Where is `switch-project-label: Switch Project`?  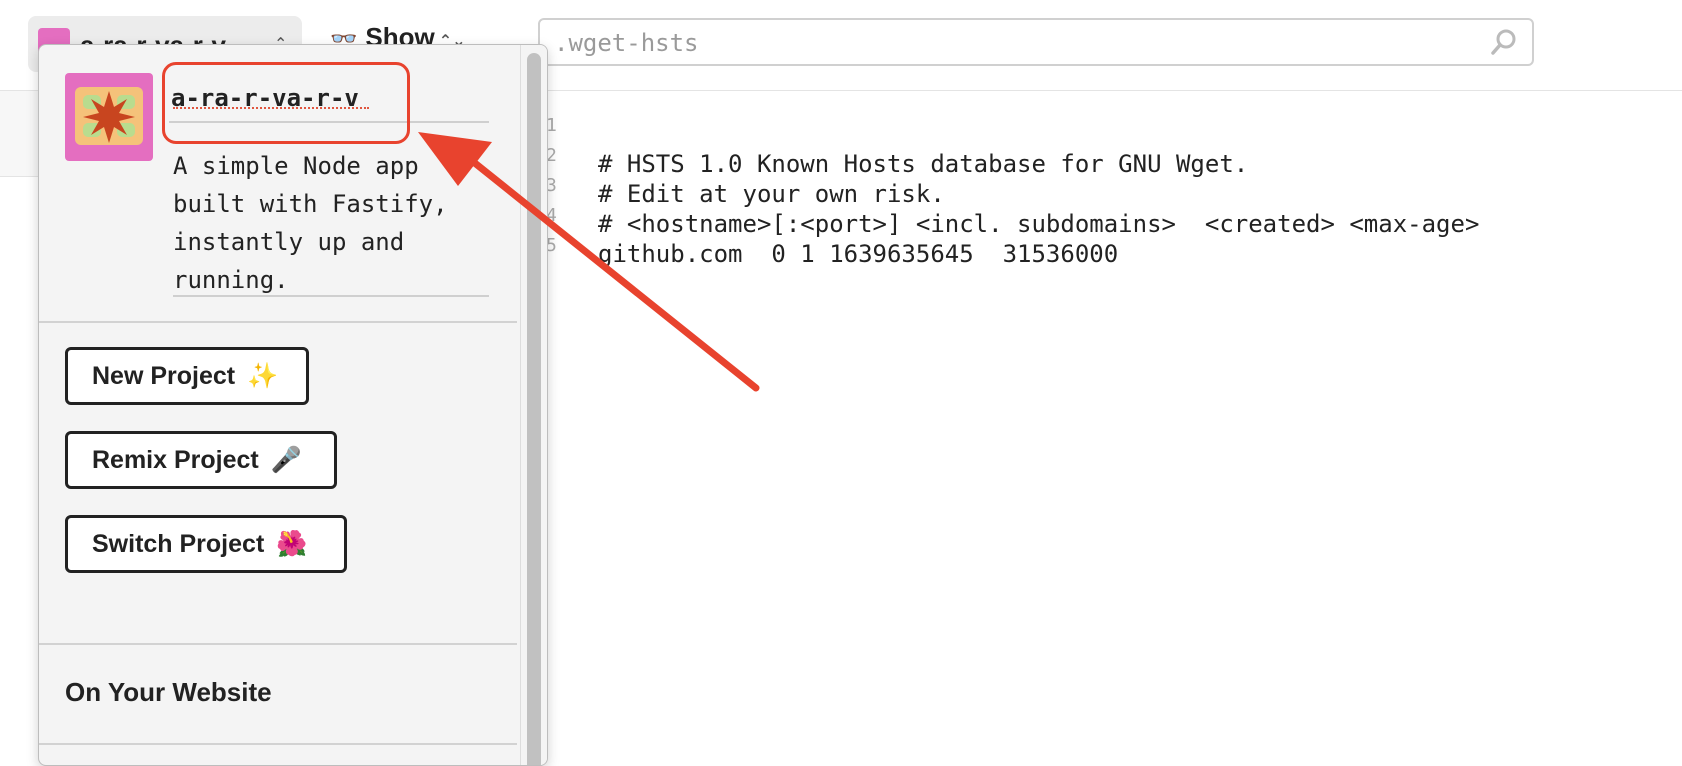
switch-project-label: Switch Project is located at coordinates (178, 543).